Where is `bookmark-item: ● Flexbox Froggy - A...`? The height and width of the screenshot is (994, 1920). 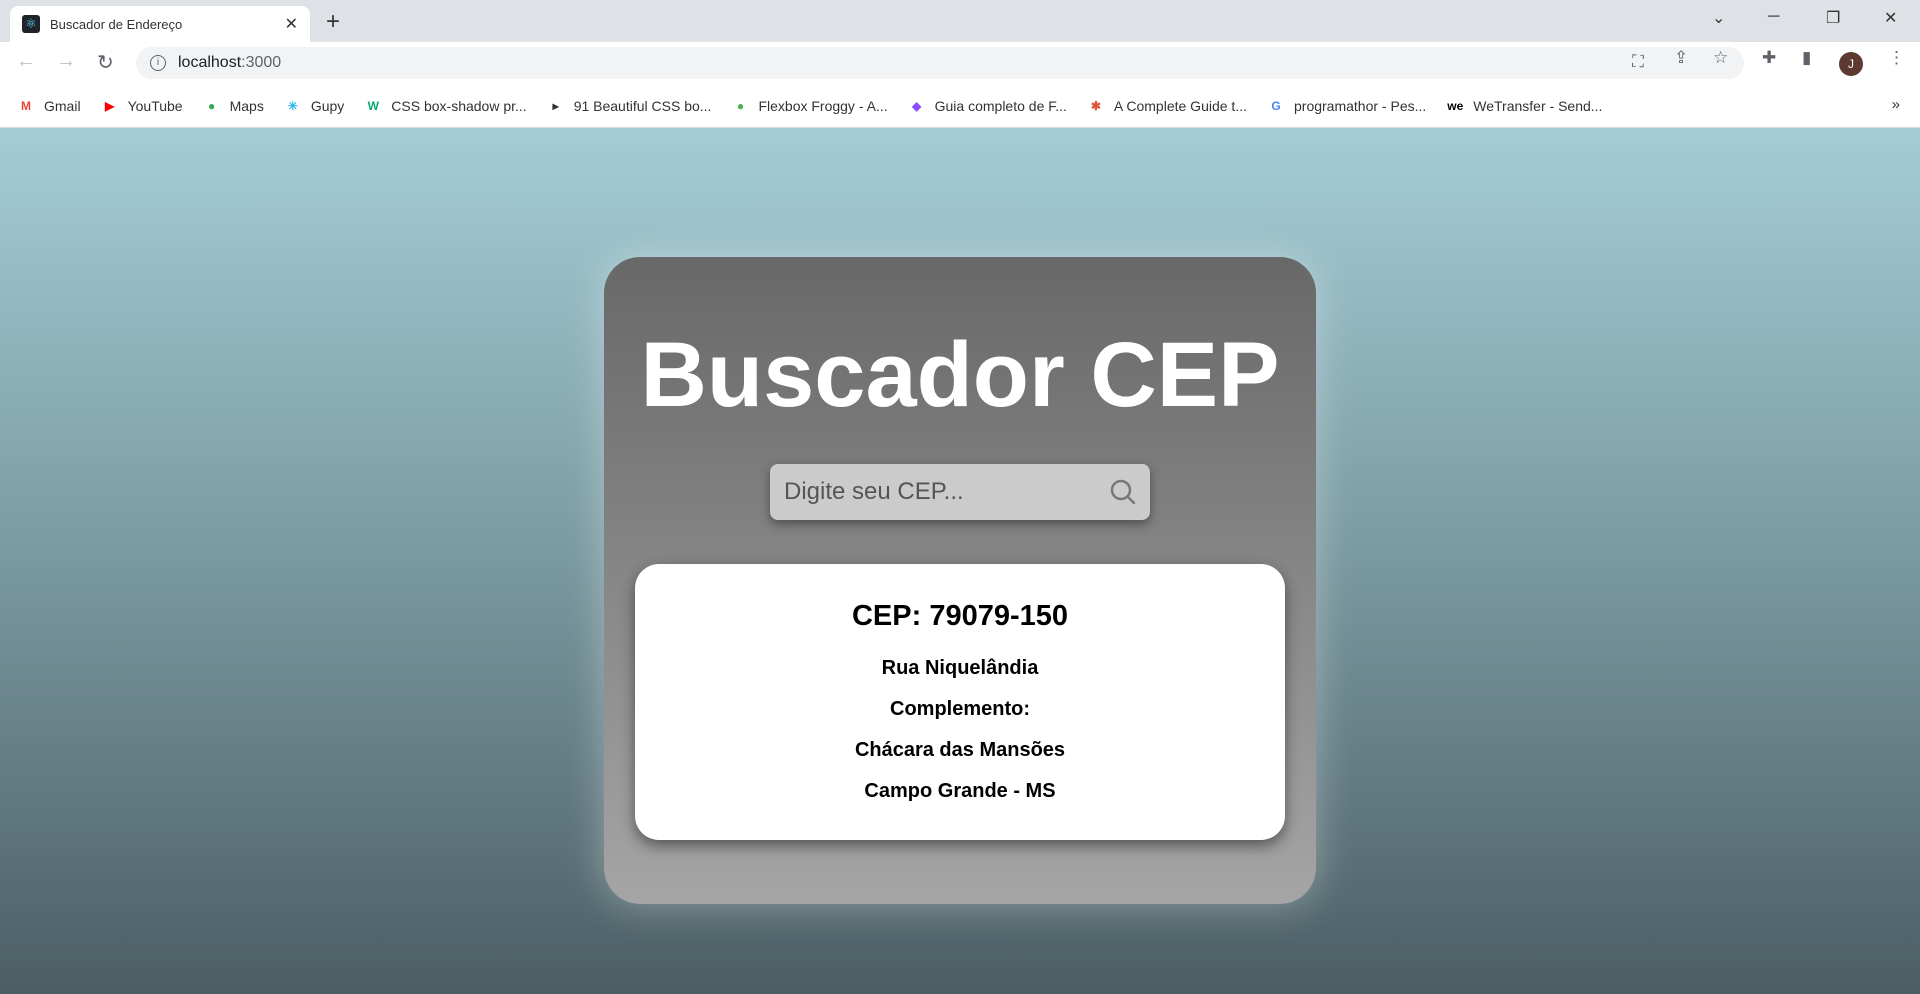
bookmark-item: ● Flexbox Froggy - A... is located at coordinates (810, 105).